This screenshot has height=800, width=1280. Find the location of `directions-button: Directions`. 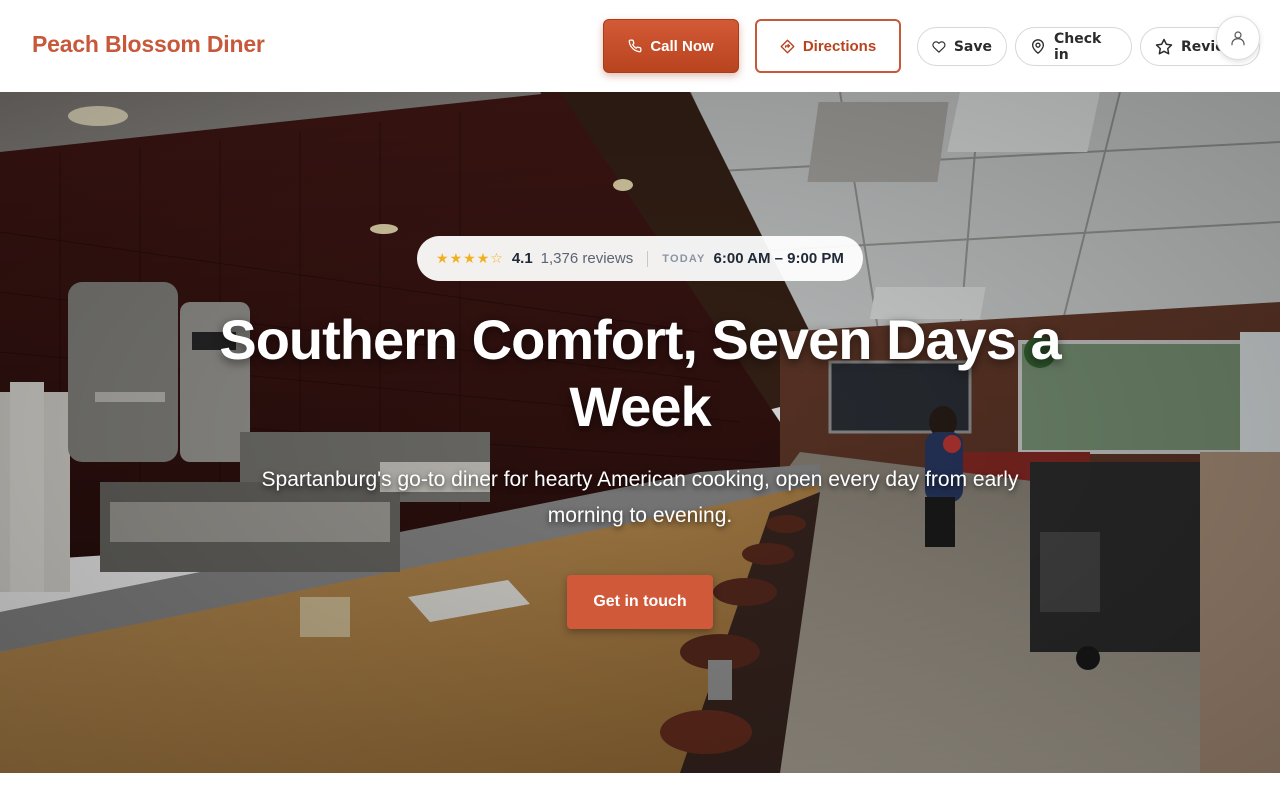

directions-button: Directions is located at coordinates (828, 46).